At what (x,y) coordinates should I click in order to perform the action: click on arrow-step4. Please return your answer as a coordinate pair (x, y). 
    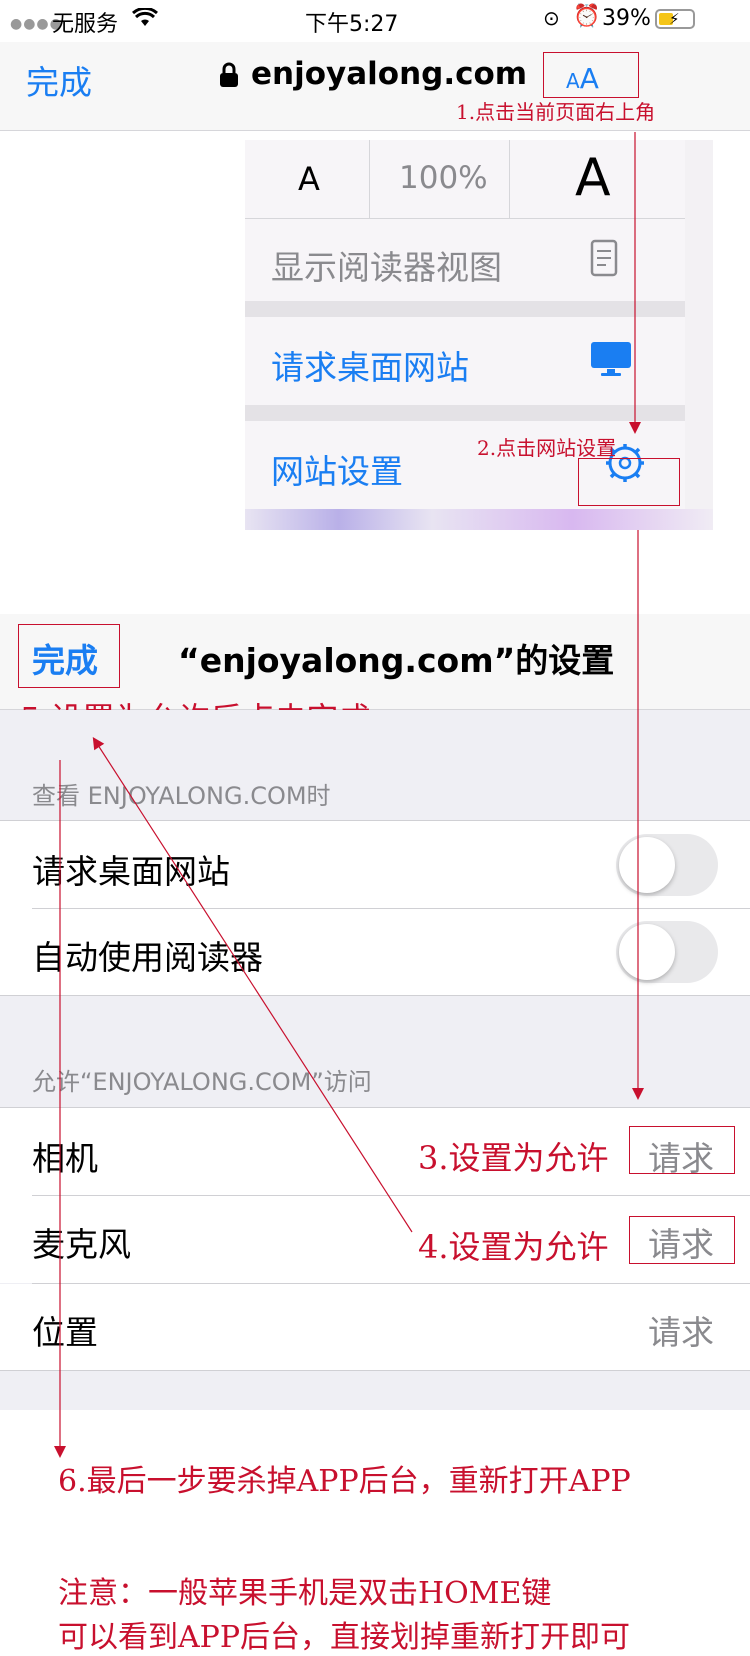
    Looking at the image, I should click on (252, 984).